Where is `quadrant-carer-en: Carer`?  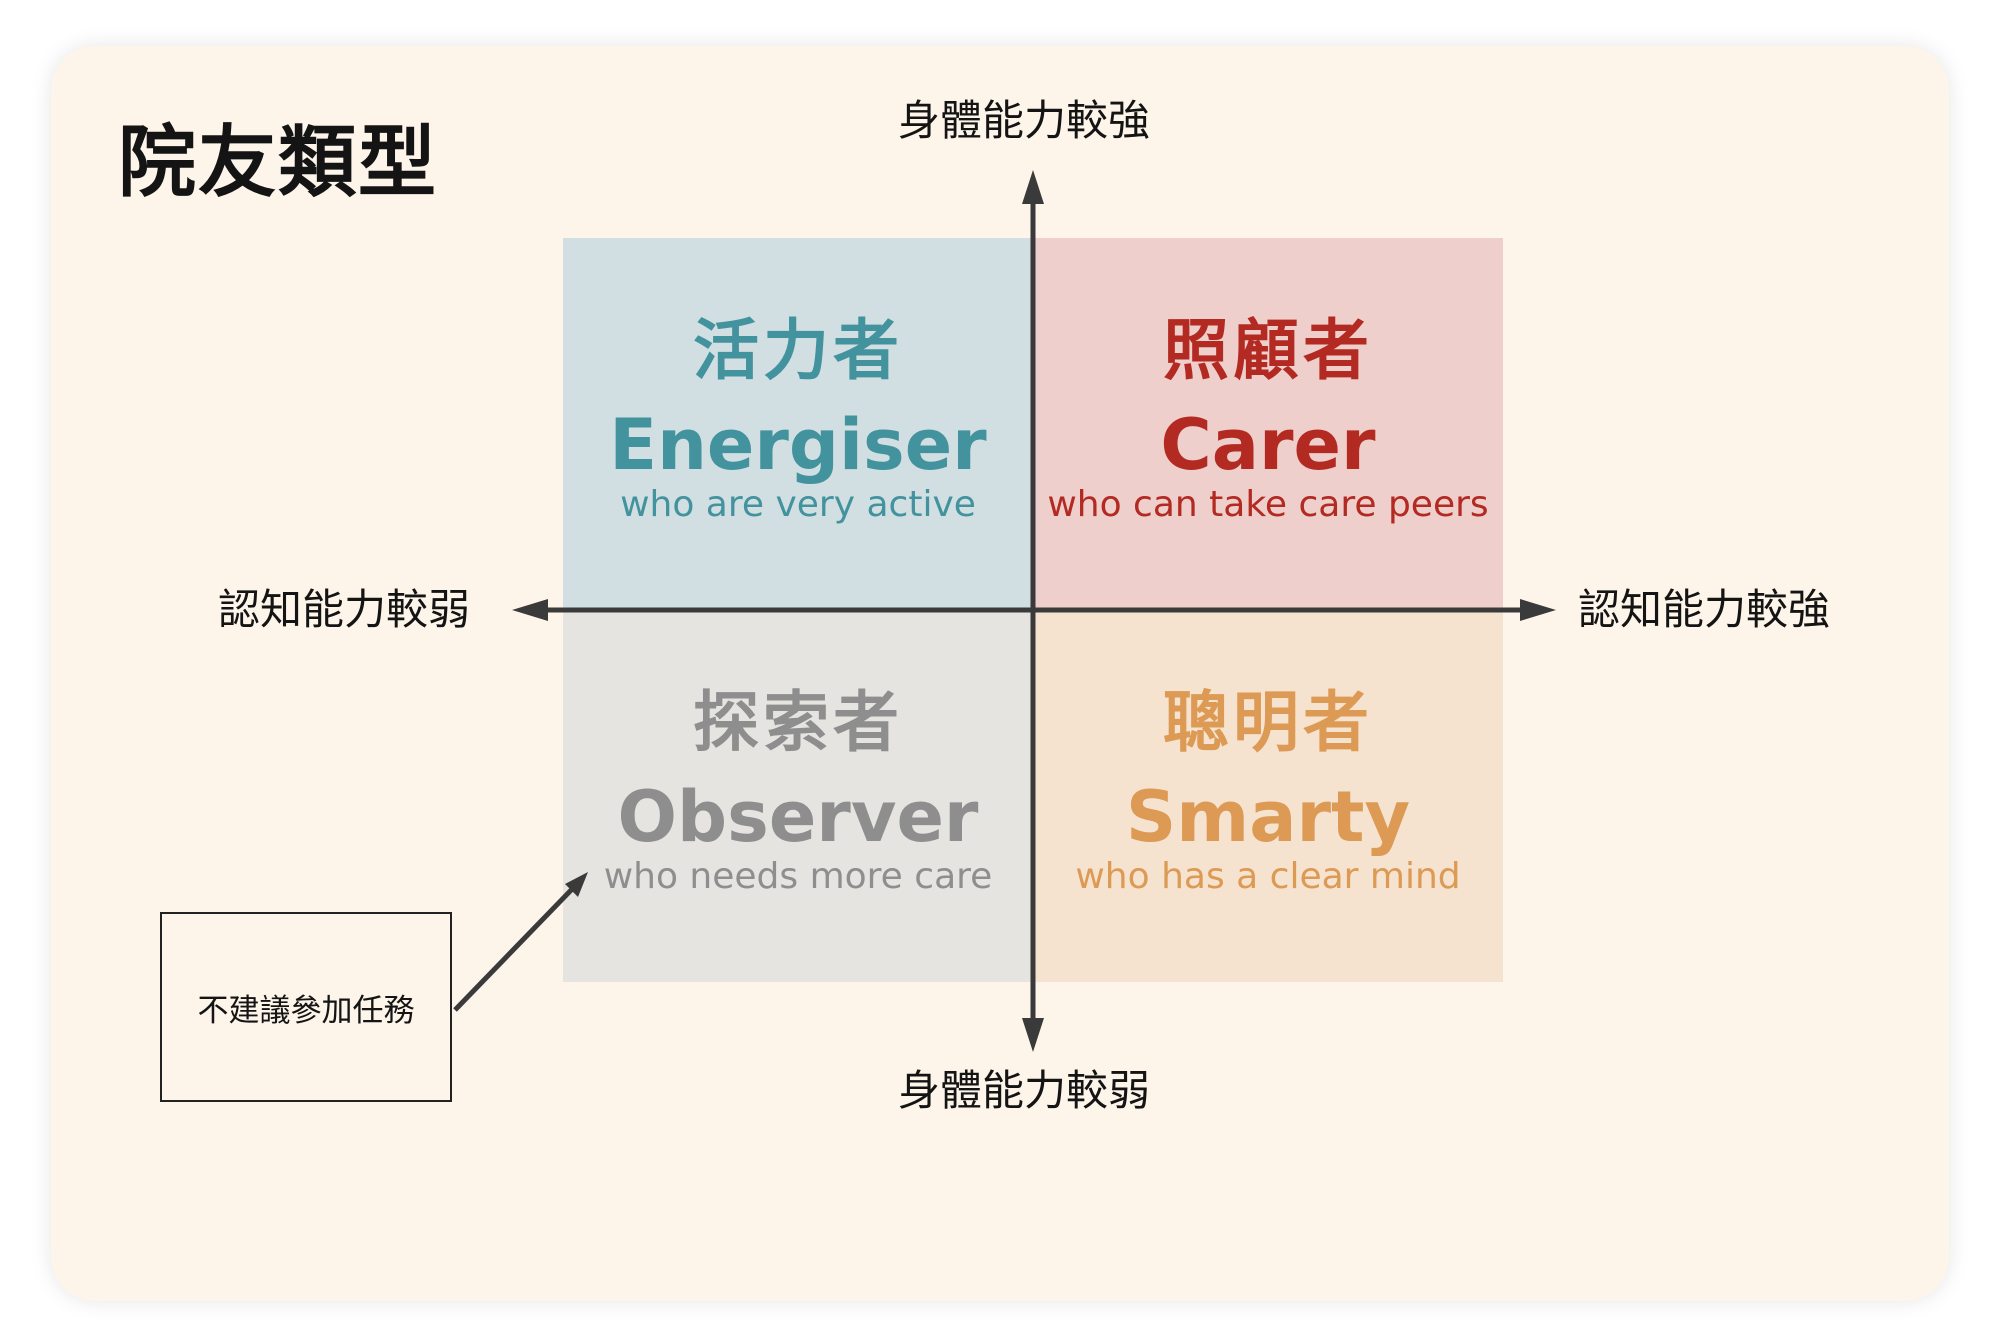
quadrant-carer-en: Carer is located at coordinates (1268, 445).